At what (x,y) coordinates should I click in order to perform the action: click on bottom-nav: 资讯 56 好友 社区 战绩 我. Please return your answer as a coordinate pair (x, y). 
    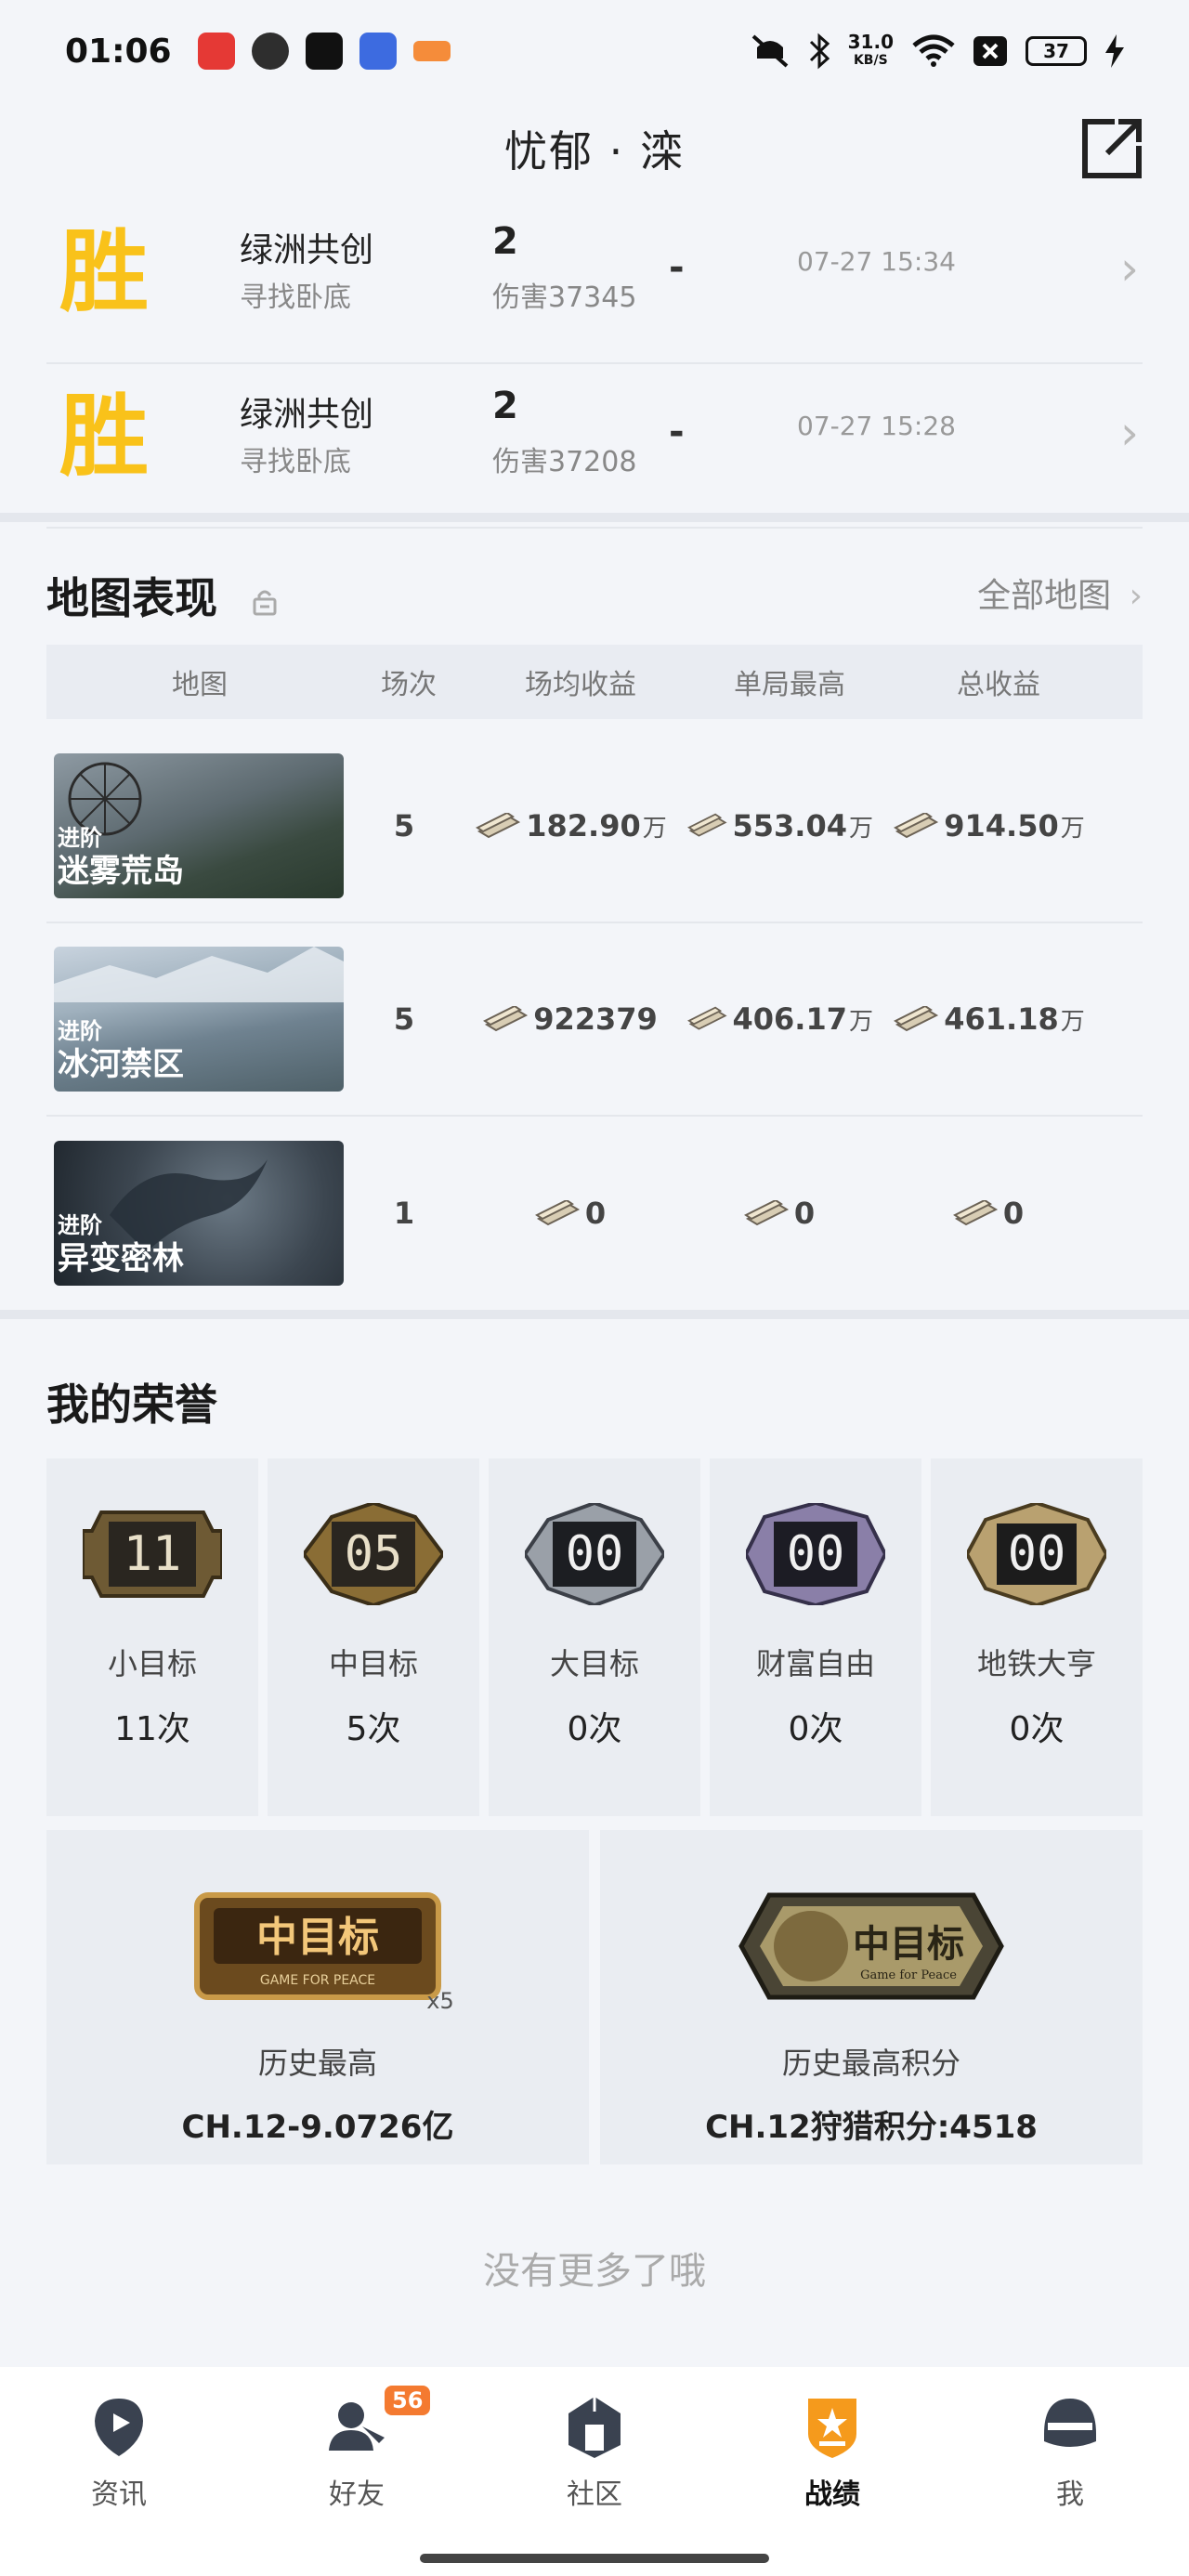
    Looking at the image, I should click on (594, 2471).